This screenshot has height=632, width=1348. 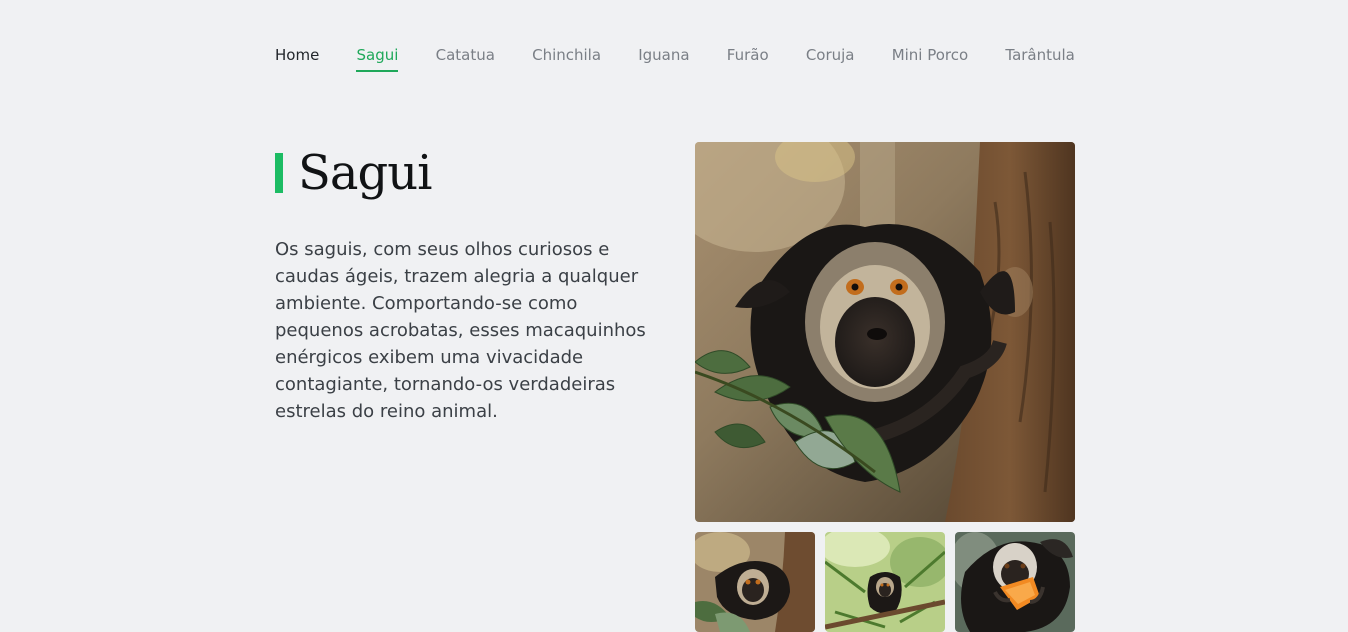 I want to click on thumbnail-marmoset-eating, so click(x=1015, y=582).